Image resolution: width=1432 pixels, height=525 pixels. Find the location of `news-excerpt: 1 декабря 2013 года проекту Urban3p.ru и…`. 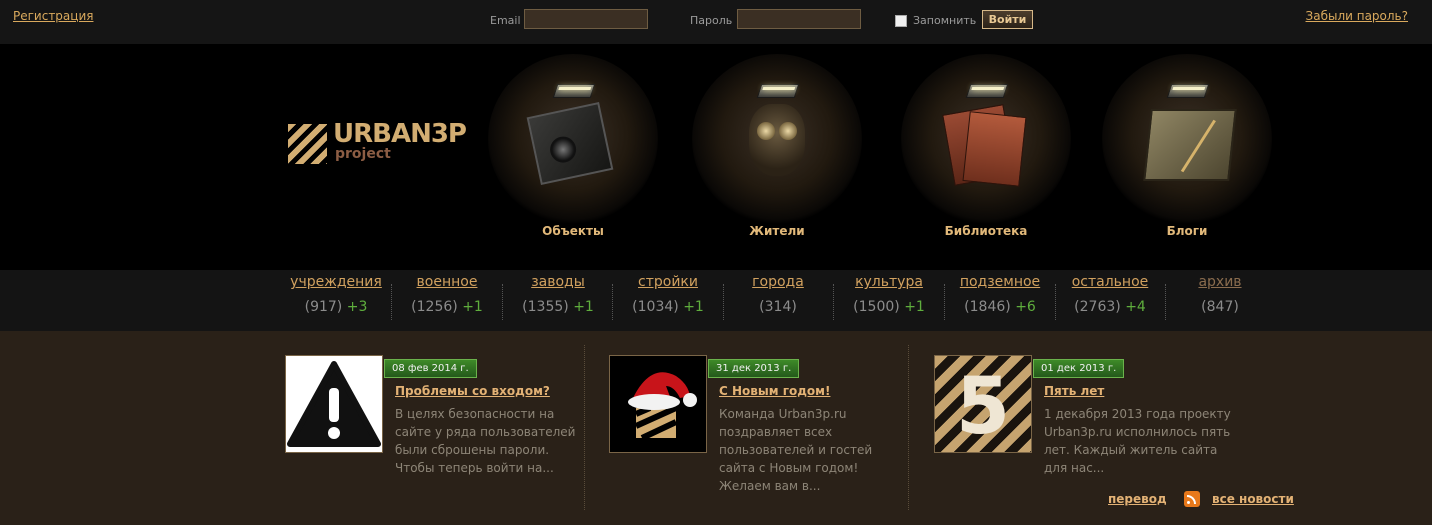

news-excerpt: 1 декабря 2013 года проекту Urban3p.ru и… is located at coordinates (1137, 441).